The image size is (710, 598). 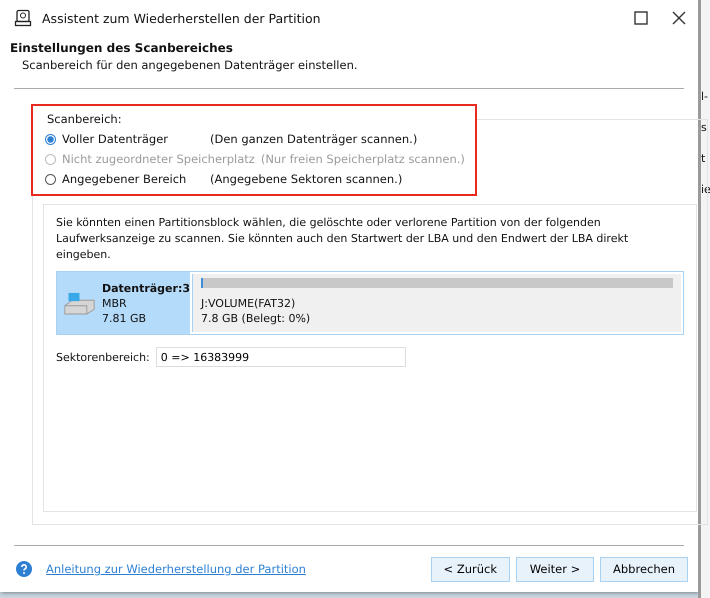 What do you see at coordinates (248, 303) in the screenshot?
I see `partition-name: J:VOLUME(FAT32)` at bounding box center [248, 303].